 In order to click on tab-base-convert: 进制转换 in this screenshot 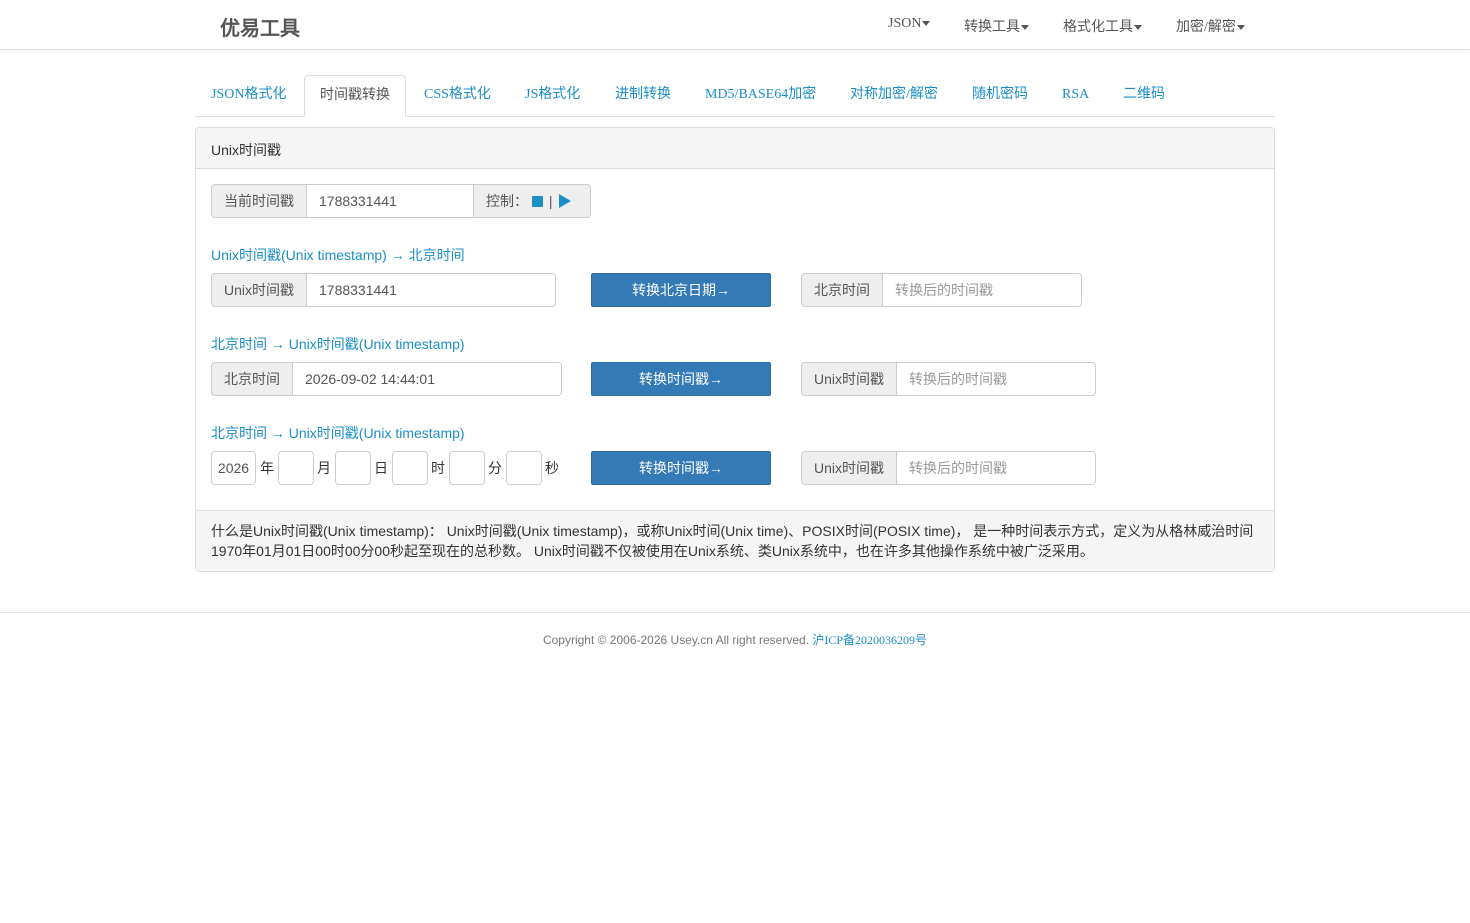, I will do `click(643, 96)`.